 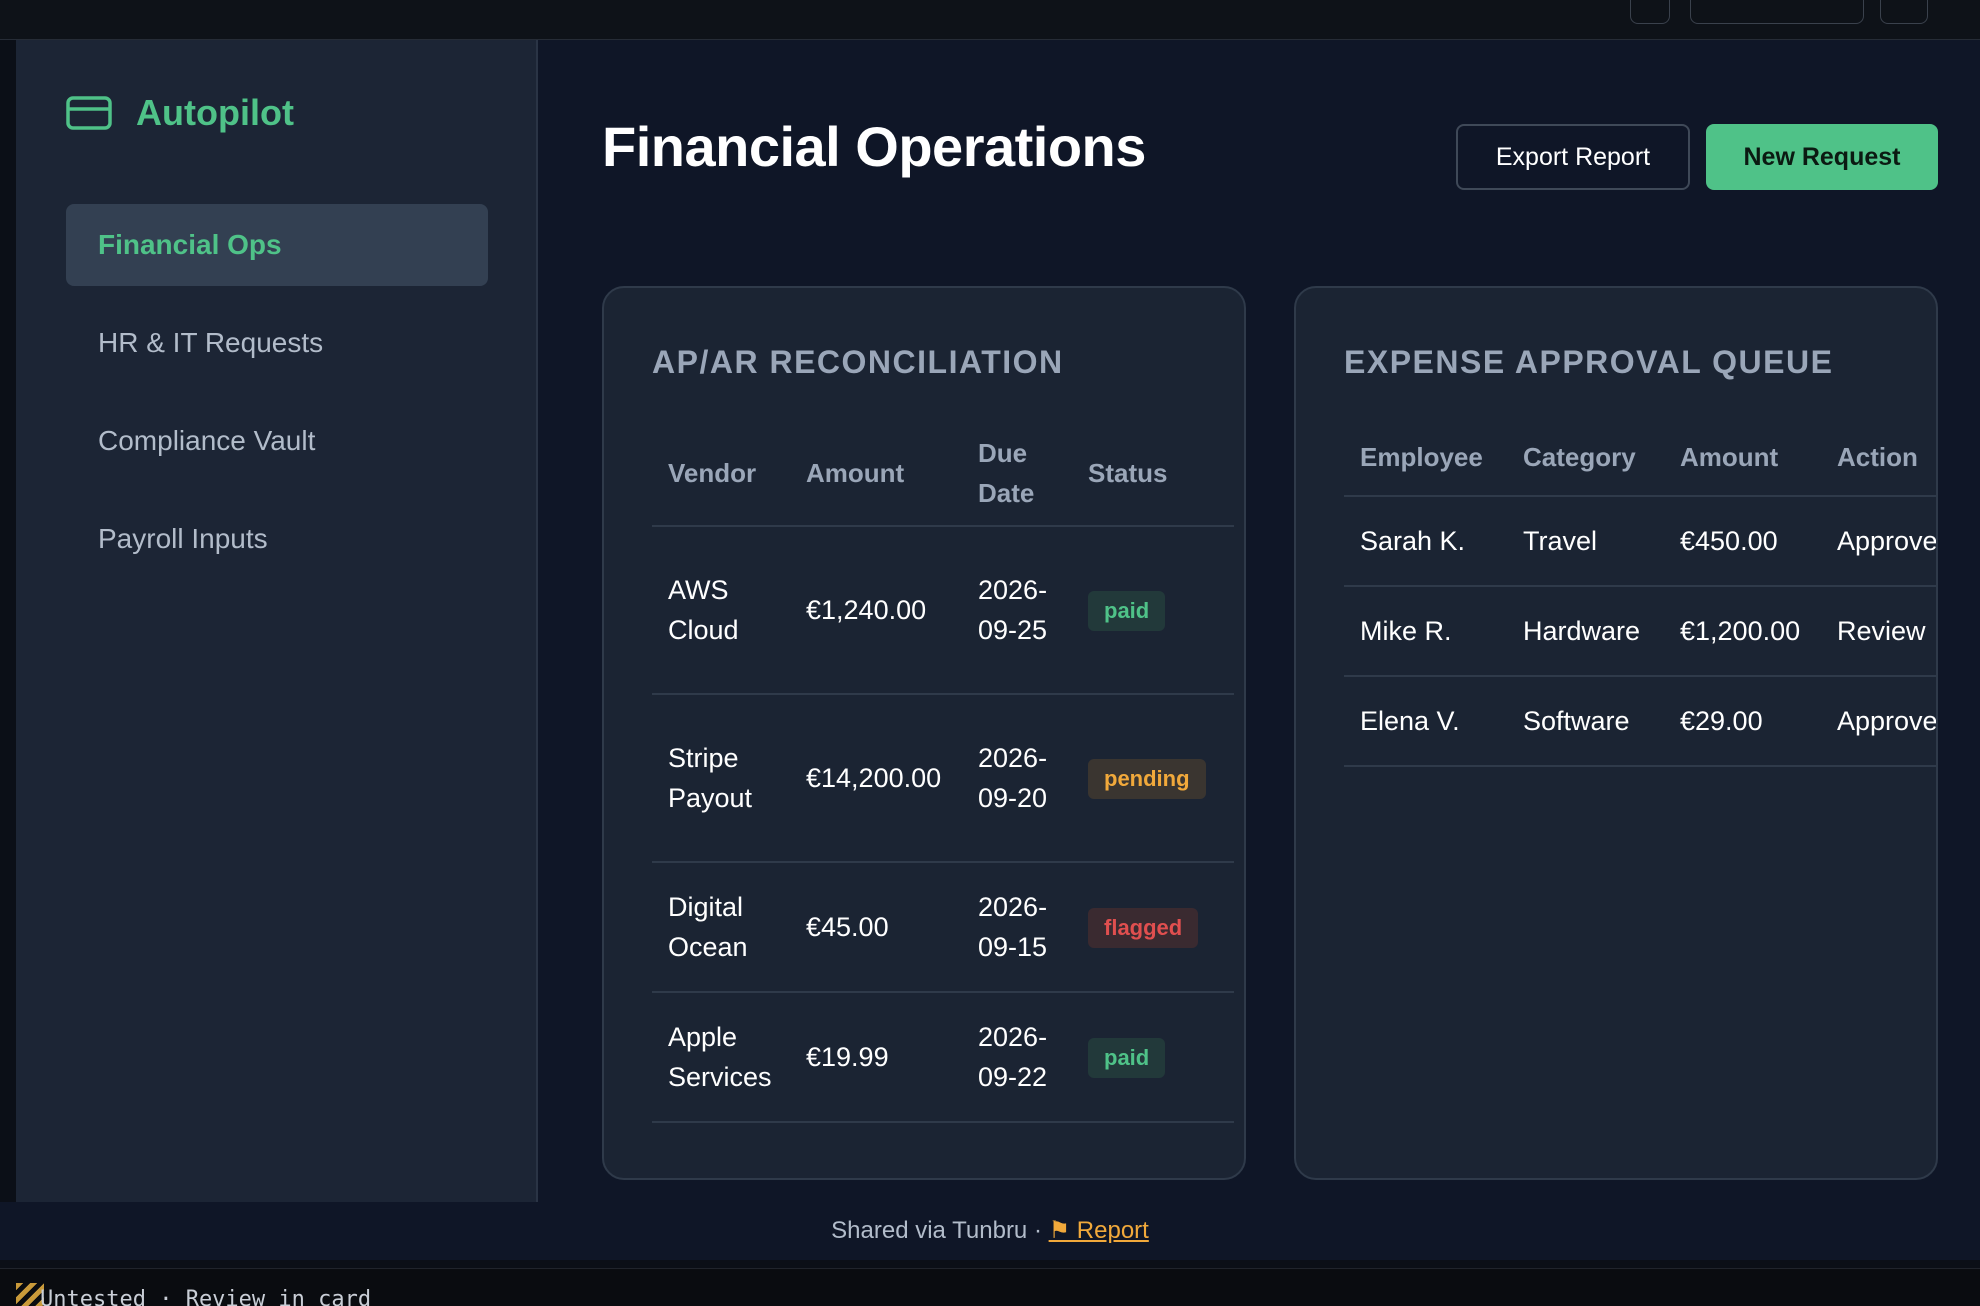 What do you see at coordinates (1585, 721) in the screenshot?
I see `category-cell: Software` at bounding box center [1585, 721].